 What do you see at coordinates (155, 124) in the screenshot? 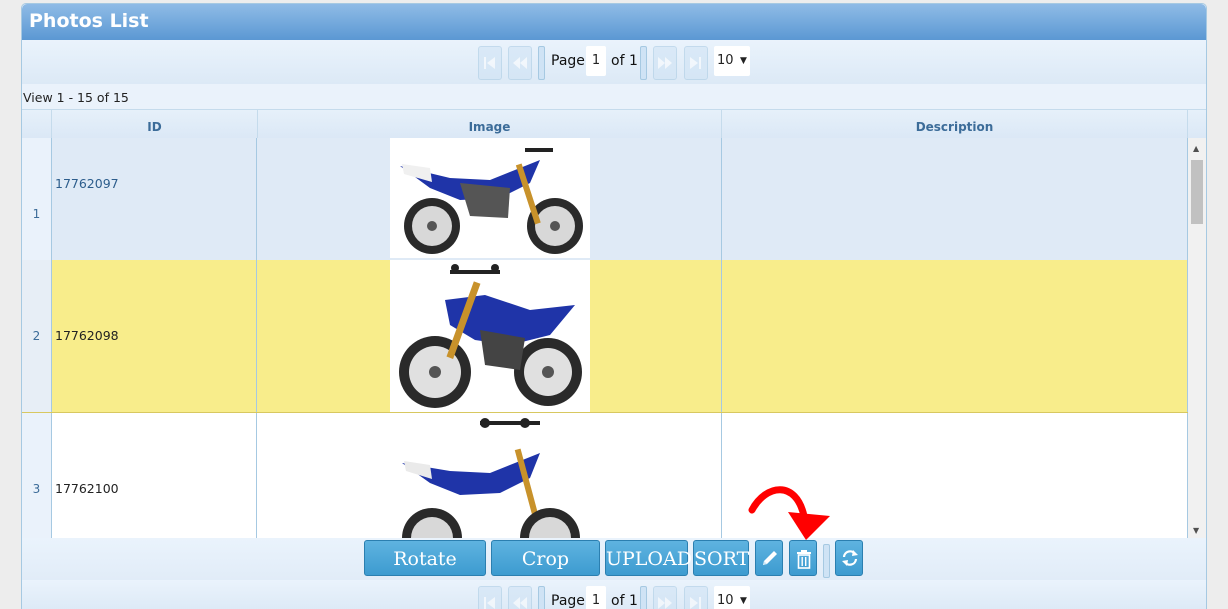
I see `column-header-id: ID` at bounding box center [155, 124].